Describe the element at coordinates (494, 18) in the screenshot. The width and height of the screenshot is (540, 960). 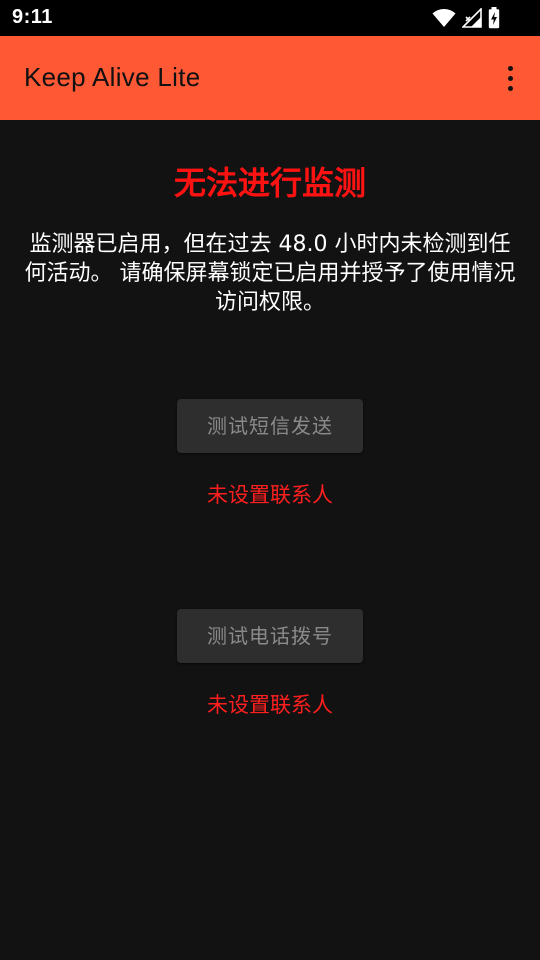
I see `battery-charging-icon` at that location.